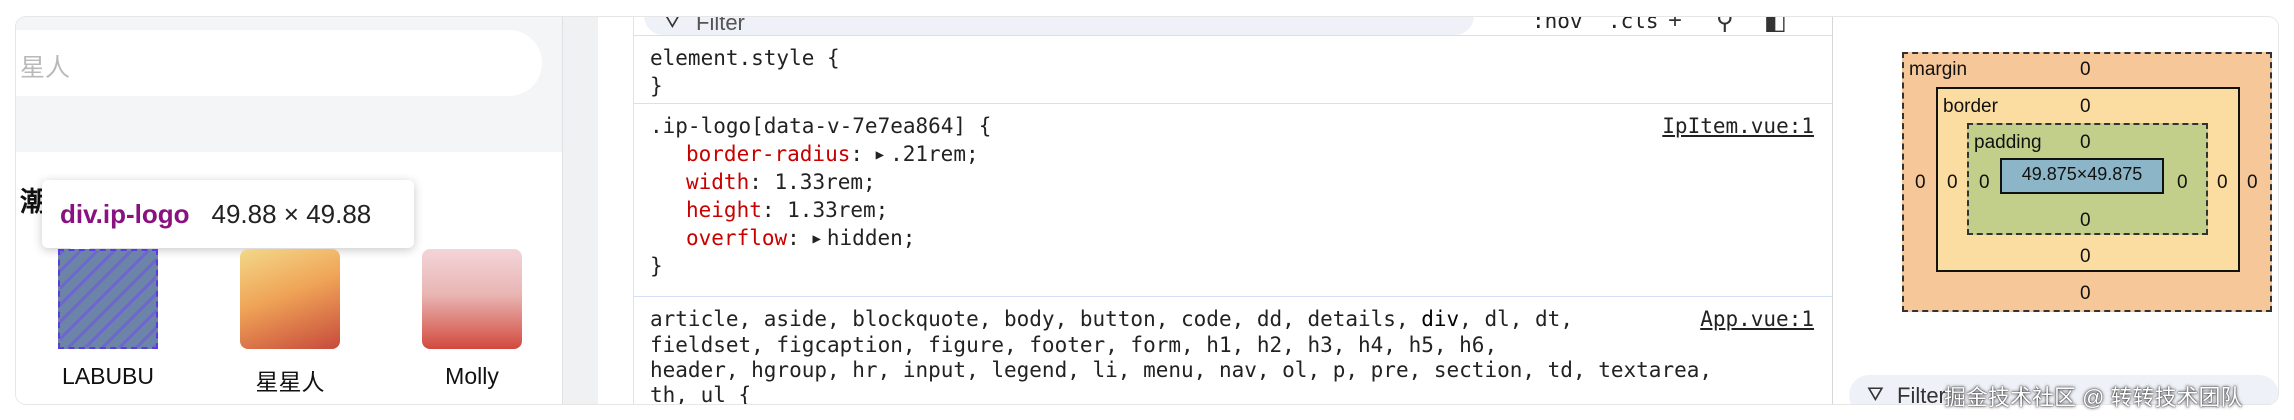 Image resolution: width=2294 pixels, height=420 pixels. I want to click on search-area: 星人, so click(289, 84).